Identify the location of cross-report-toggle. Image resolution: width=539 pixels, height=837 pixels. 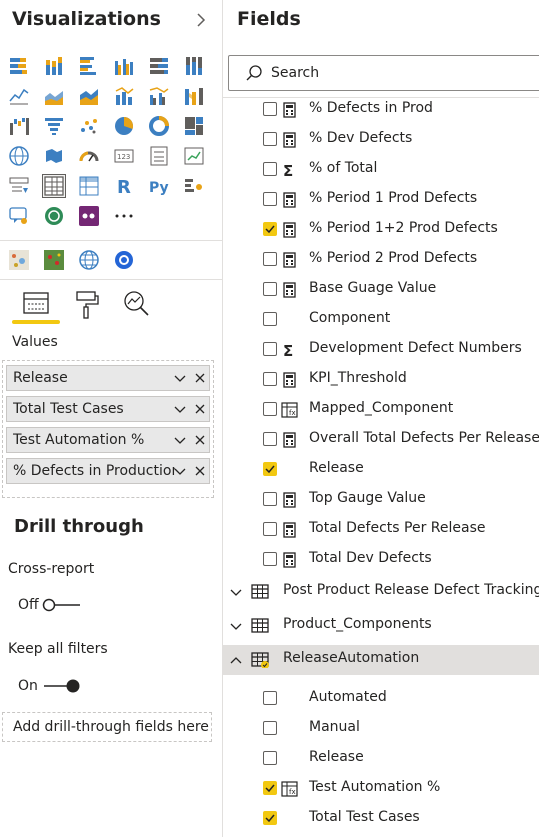
(62, 605).